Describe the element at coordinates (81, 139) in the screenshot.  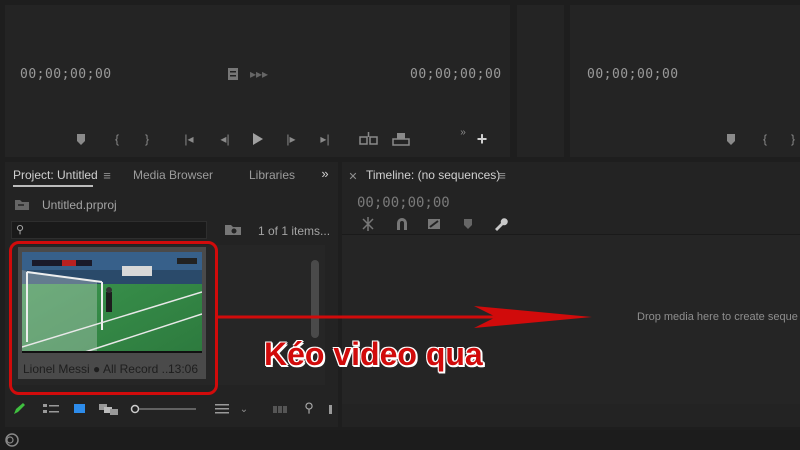
I see `add-marker-icon` at that location.